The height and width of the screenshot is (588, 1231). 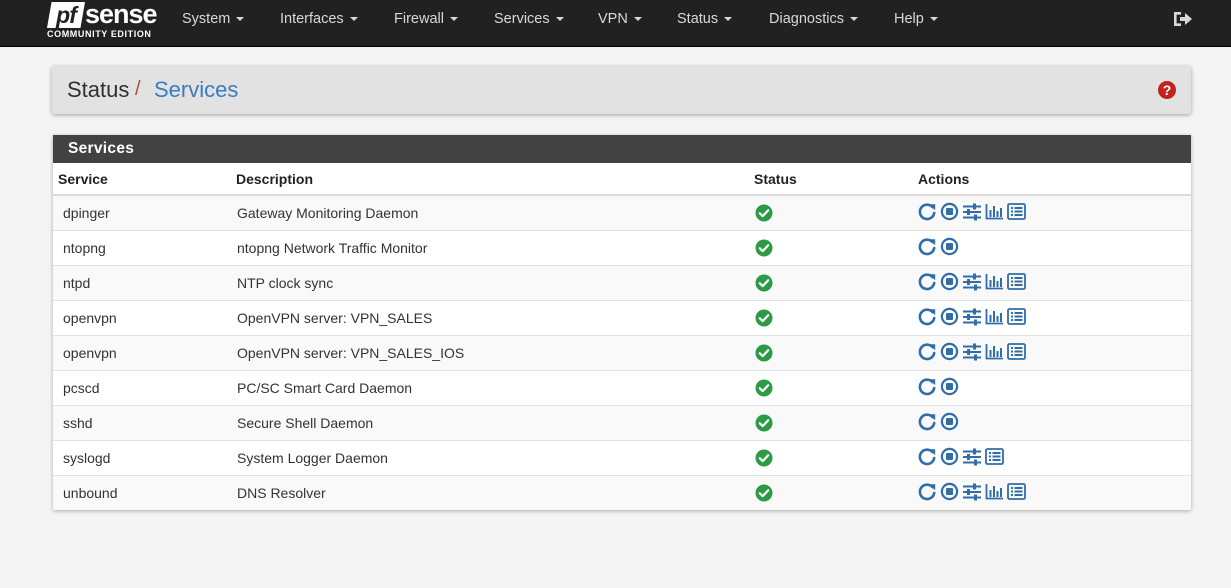 What do you see at coordinates (1183, 19) in the screenshot?
I see `logout-icon` at bounding box center [1183, 19].